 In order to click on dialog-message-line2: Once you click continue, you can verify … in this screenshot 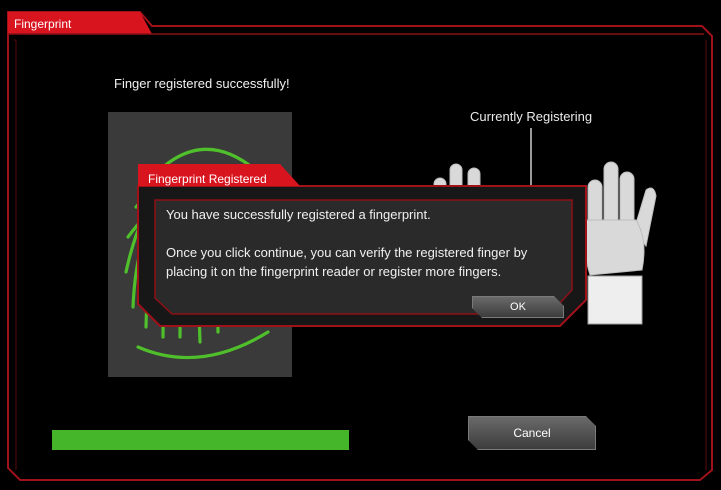, I will do `click(347, 262)`.